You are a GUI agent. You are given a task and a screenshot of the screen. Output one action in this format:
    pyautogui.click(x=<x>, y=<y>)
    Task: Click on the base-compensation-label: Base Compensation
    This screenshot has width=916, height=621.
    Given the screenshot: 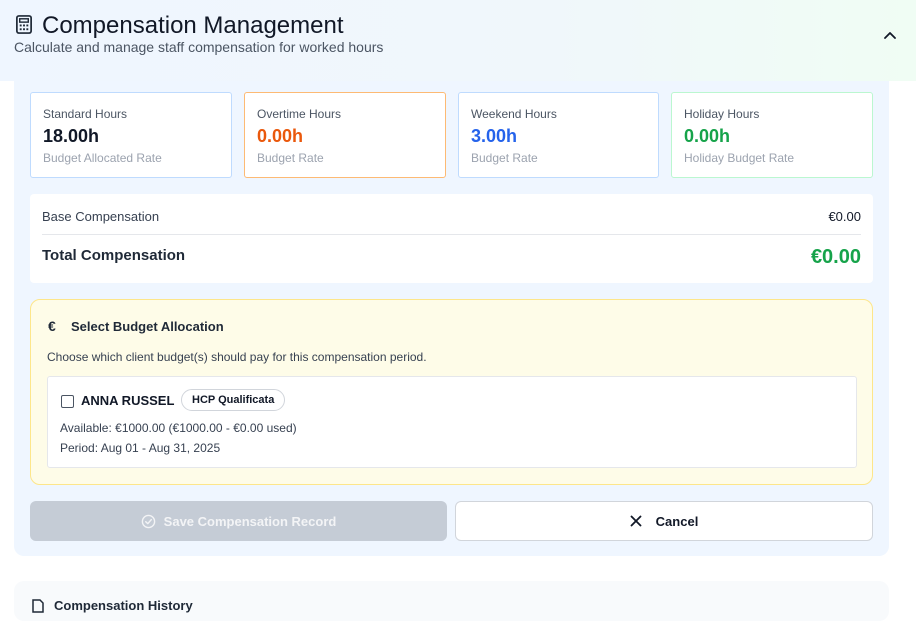 What is the action you would take?
    pyautogui.click(x=101, y=216)
    